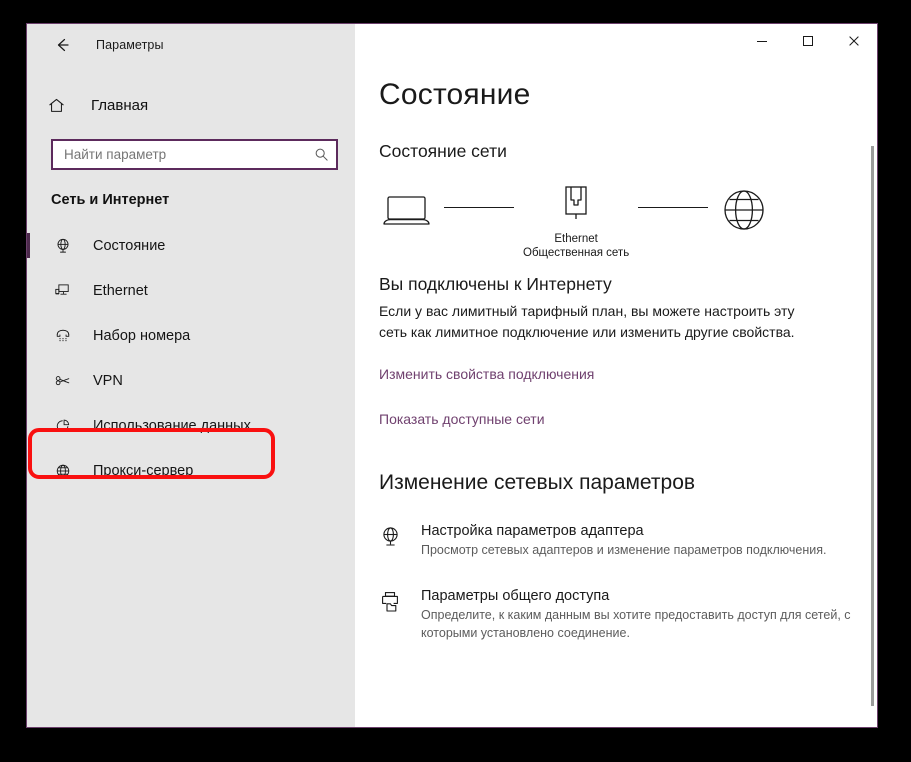 The image size is (911, 762). Describe the element at coordinates (189, 154) in the screenshot. I see `search-input` at that location.